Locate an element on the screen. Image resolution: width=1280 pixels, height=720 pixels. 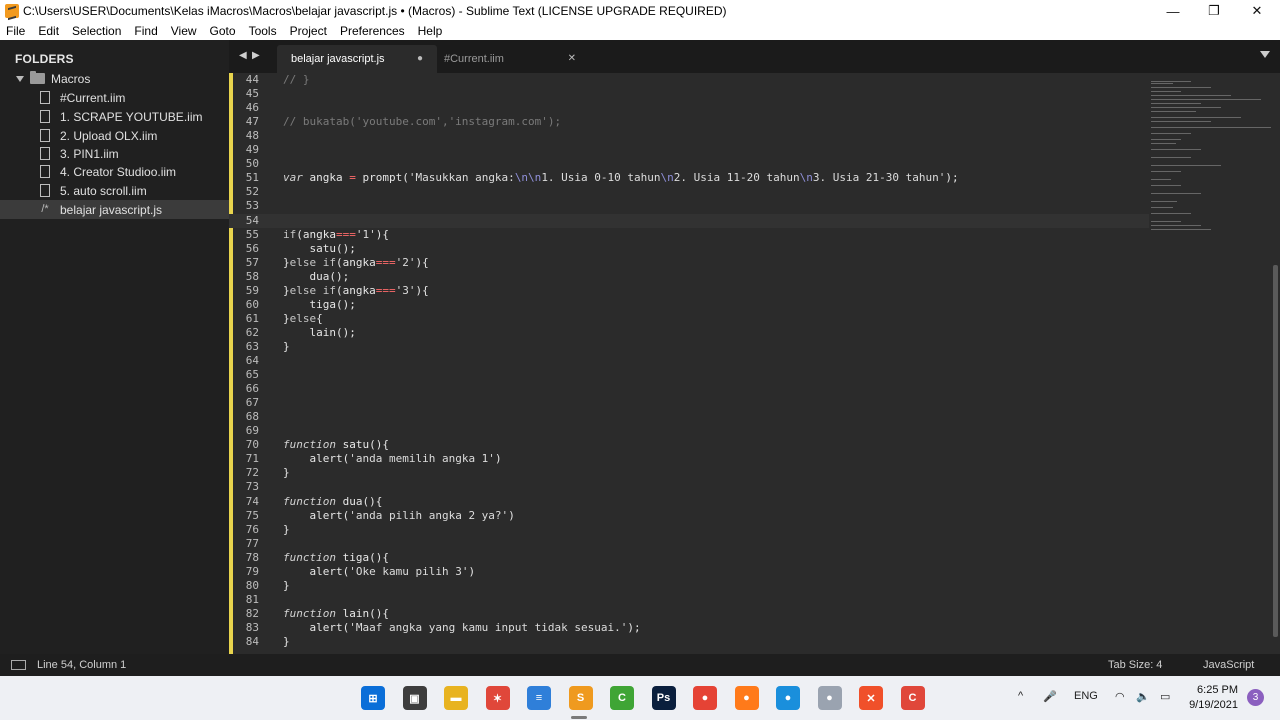
notepad-icon: ≡ is located at coordinates (539, 698).